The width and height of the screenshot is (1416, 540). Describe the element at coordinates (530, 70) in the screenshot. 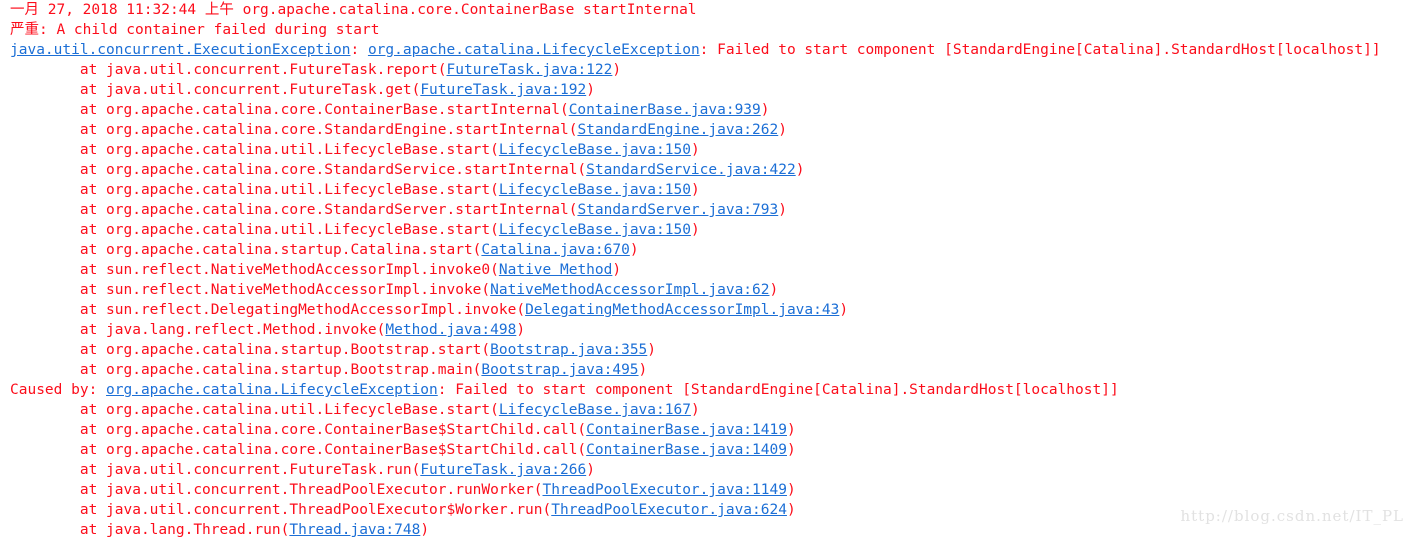

I see `source-link: FutureTask.java:122` at that location.